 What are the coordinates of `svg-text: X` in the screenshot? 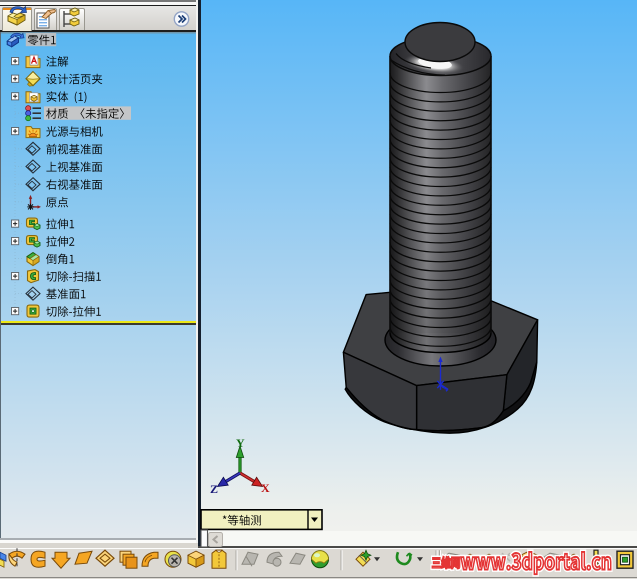 It's located at (265, 488).